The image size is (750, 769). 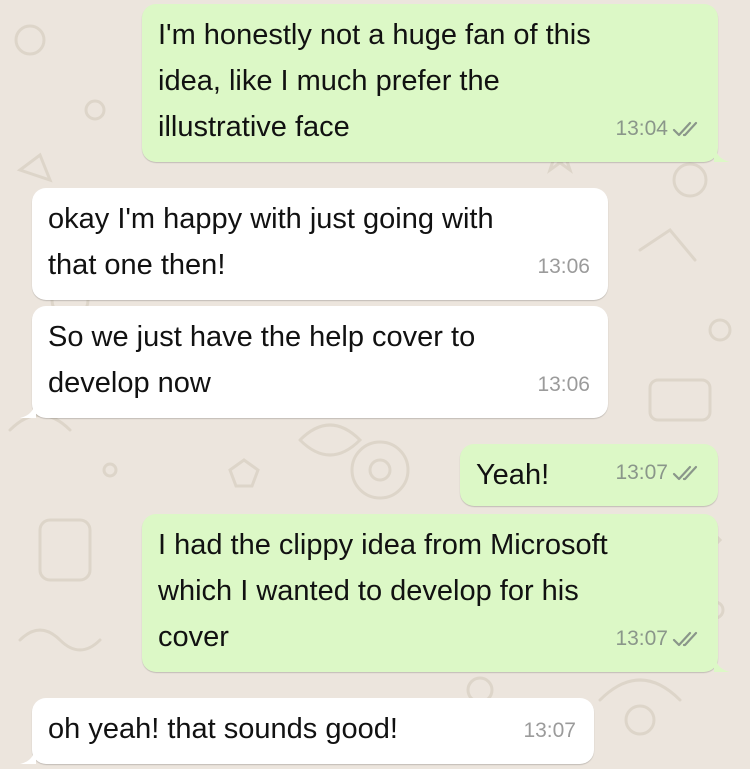 I want to click on message-bubble-incoming: oh yeah! that sounds good! 13:07, so click(x=307, y=731).